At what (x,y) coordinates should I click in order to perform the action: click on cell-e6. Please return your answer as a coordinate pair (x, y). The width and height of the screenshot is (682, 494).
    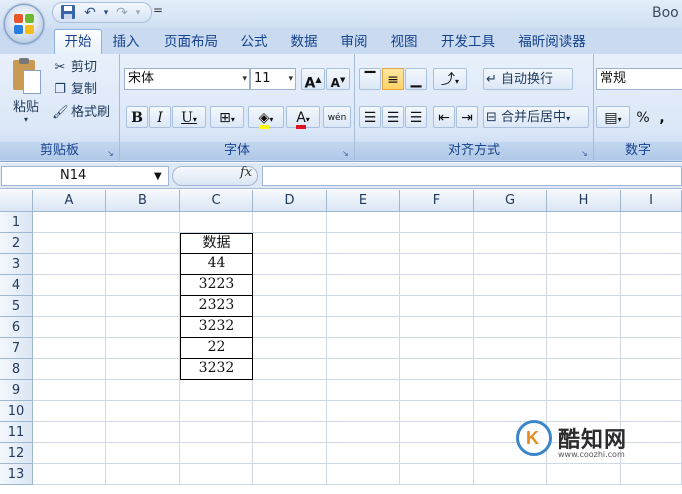
    Looking at the image, I should click on (363, 327).